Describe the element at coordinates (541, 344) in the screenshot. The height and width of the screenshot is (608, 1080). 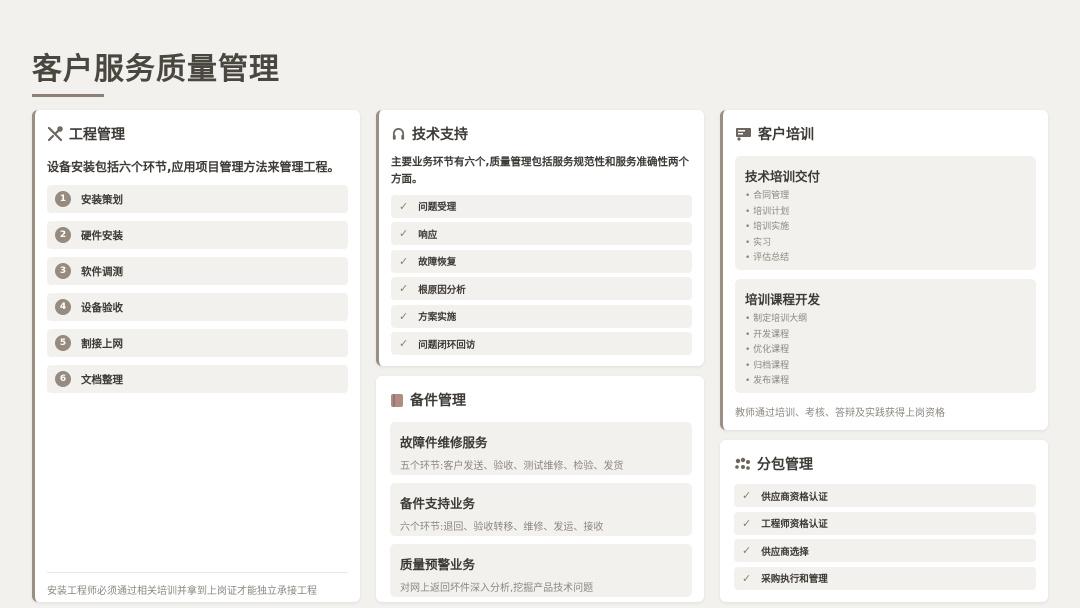
I see `list-item: ✓ 问题闭环回访` at that location.